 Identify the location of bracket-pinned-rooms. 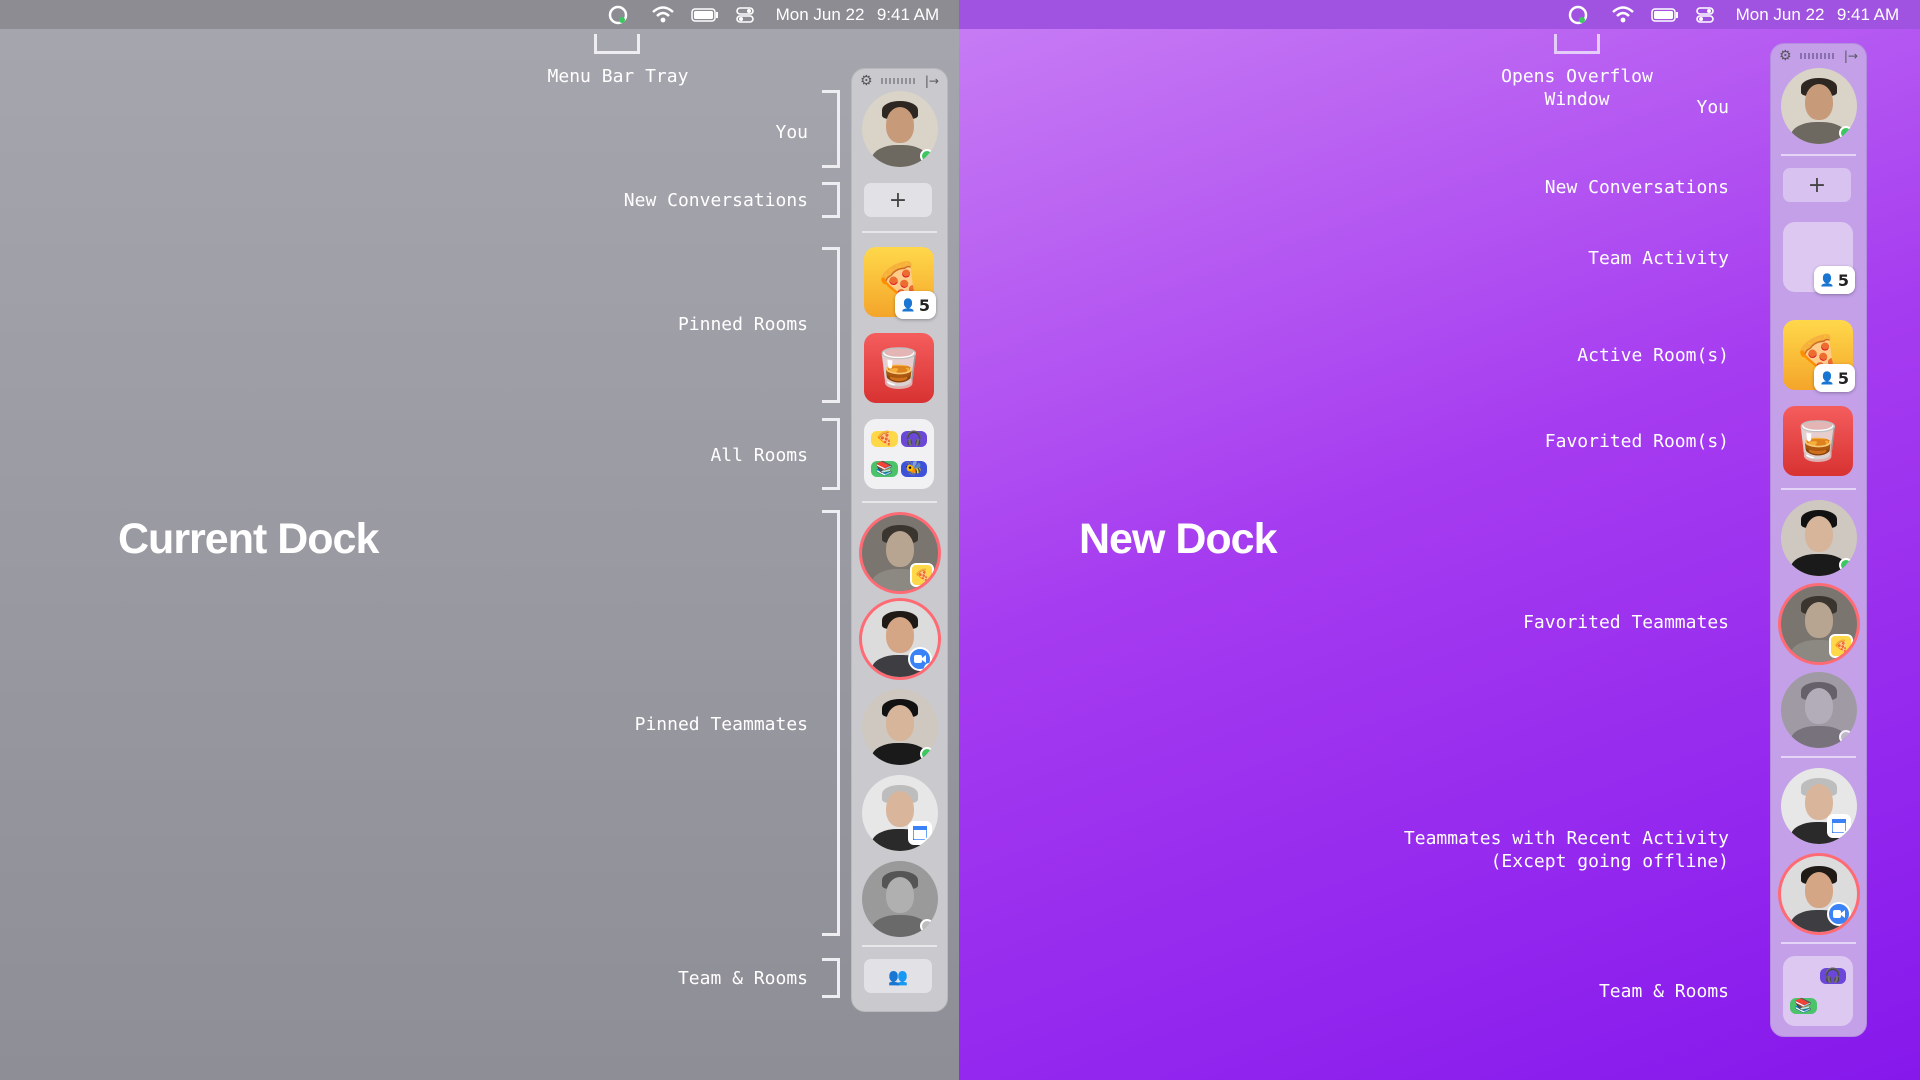
(831, 325).